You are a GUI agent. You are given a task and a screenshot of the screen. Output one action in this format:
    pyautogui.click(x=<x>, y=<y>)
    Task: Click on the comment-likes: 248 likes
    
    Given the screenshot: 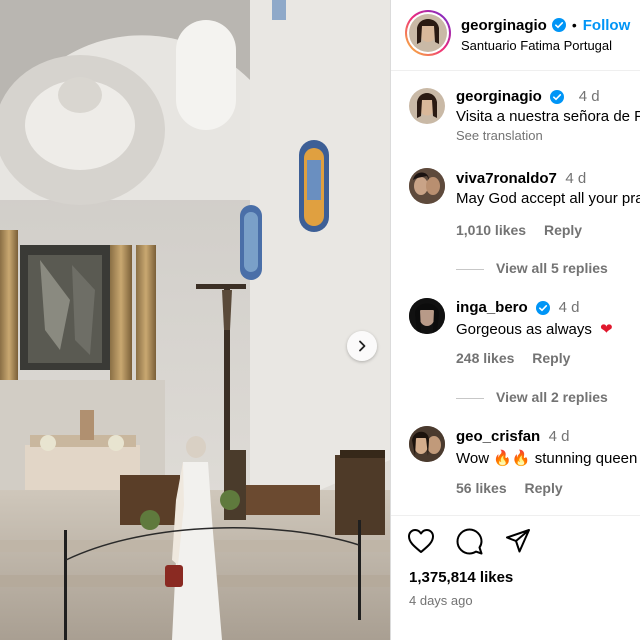 What is the action you would take?
    pyautogui.click(x=485, y=358)
    